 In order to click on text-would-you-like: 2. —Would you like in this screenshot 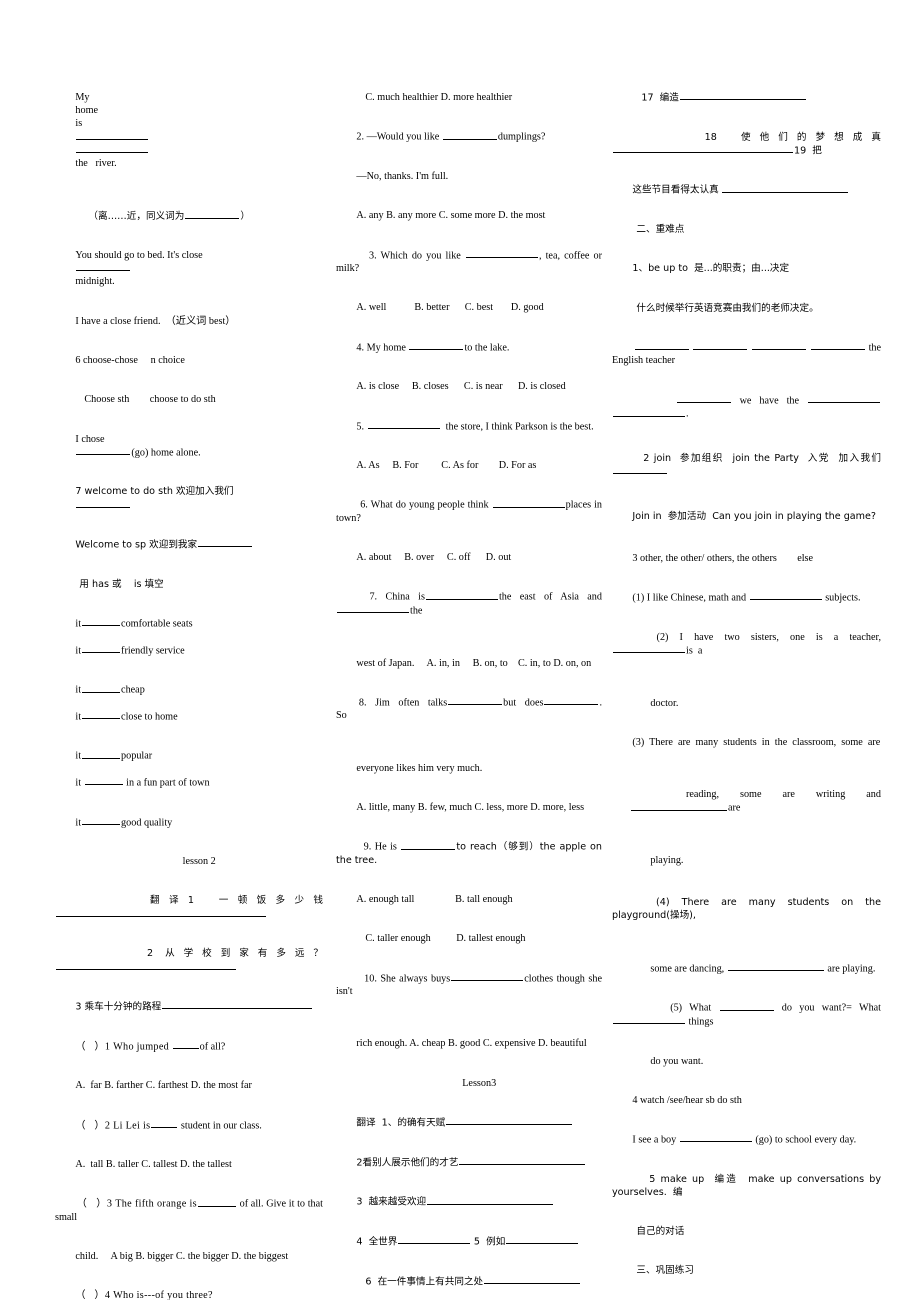, I will do `click(398, 137)`.